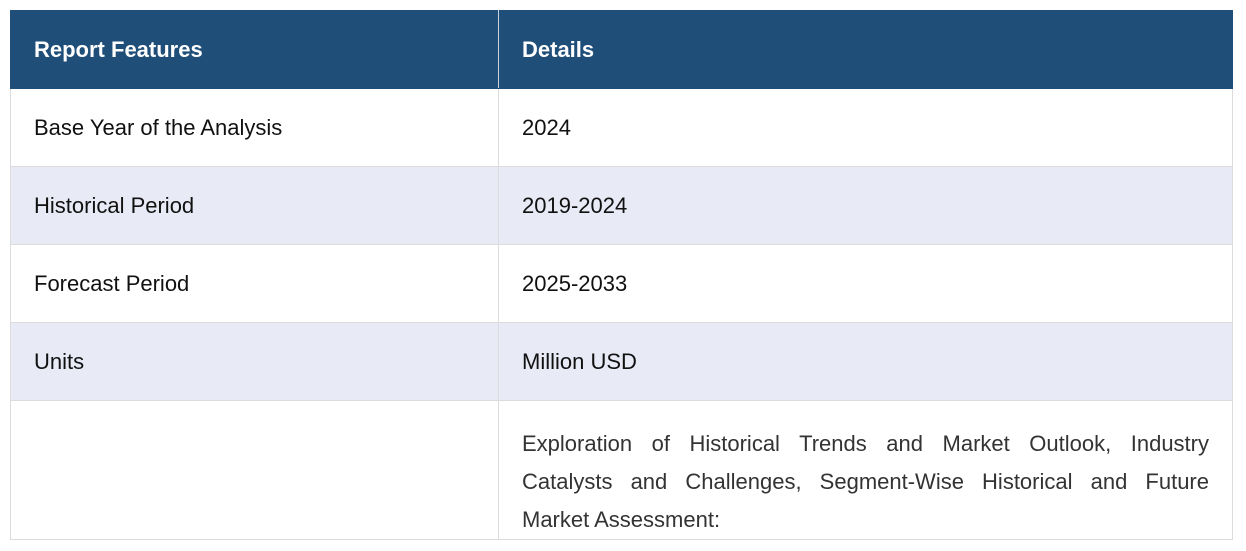  Describe the element at coordinates (254, 205) in the screenshot. I see `feature-cell: Historical Period` at that location.